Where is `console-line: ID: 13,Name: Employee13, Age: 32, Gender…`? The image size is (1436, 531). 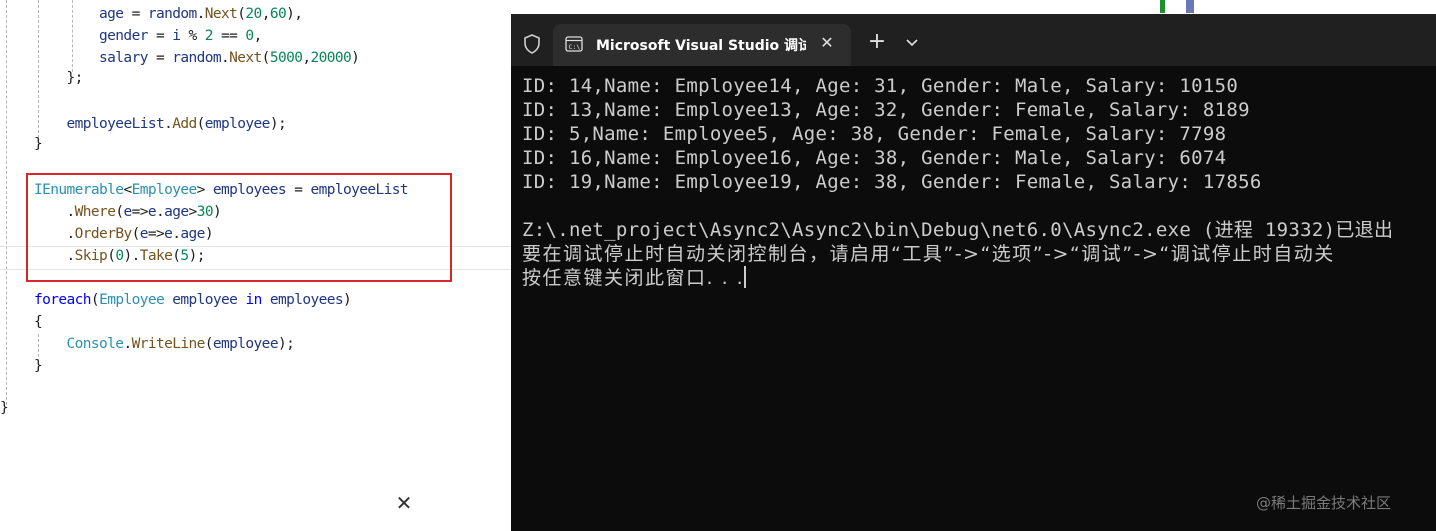
console-line: ID: 13,Name: Employee13, Age: 32, Gender… is located at coordinates (886, 110).